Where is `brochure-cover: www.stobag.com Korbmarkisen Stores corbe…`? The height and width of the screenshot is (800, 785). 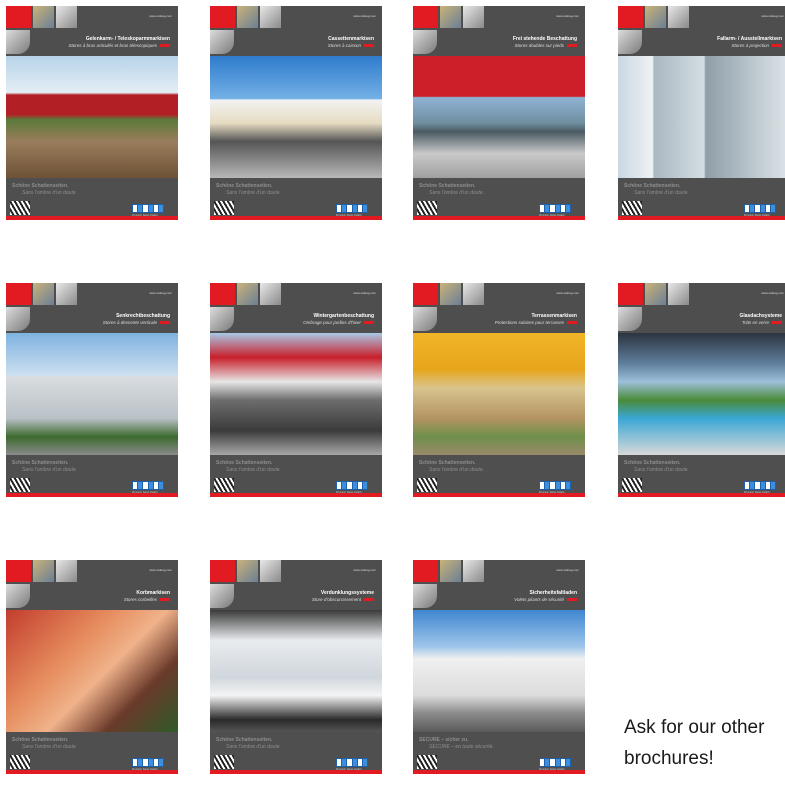
brochure-cover: www.stobag.com Korbmarkisen Stores corbe… is located at coordinates (92, 667).